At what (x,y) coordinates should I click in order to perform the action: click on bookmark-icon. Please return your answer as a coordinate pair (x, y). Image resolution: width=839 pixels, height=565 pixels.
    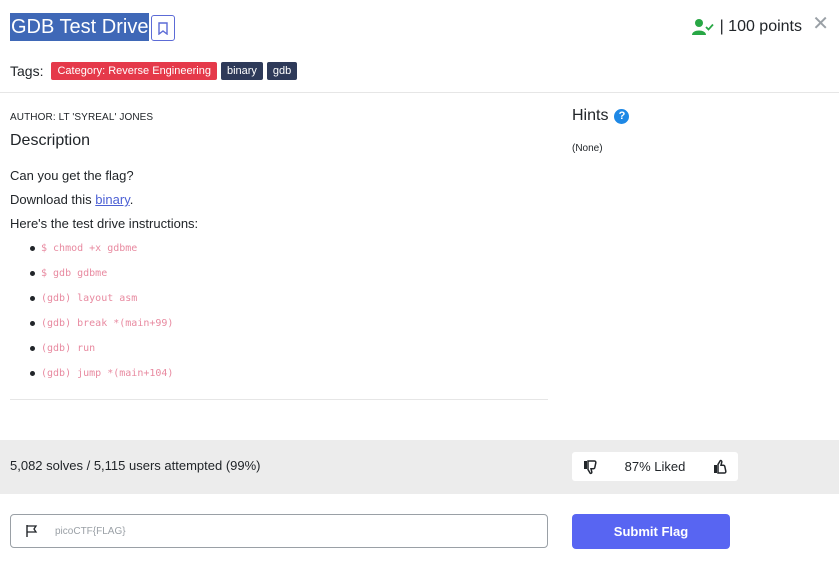
    Looking at the image, I should click on (163, 28).